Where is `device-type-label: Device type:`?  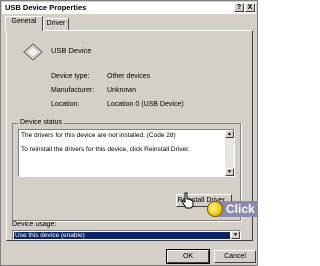
device-type-label: Device type: is located at coordinates (70, 76).